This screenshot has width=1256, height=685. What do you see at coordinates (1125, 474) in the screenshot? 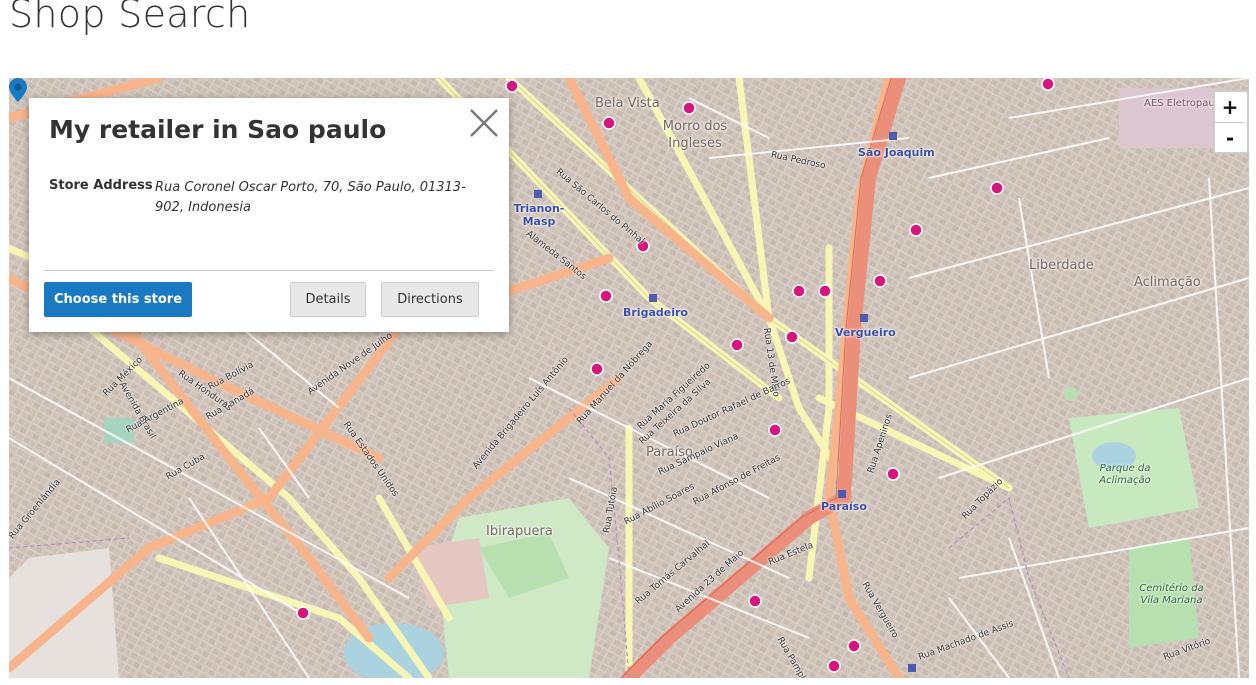
I see `park-label: Parque da Aclimação` at bounding box center [1125, 474].